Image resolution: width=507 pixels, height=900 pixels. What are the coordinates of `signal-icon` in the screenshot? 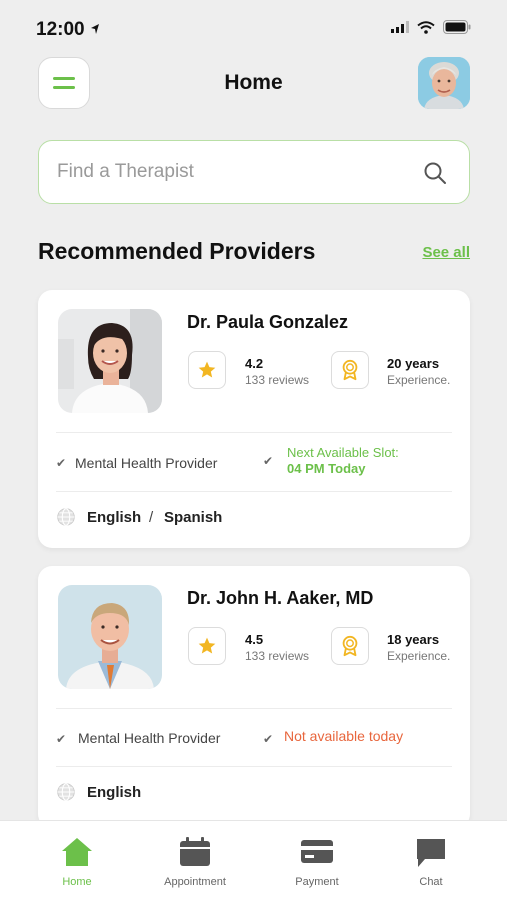 It's located at (400, 27).